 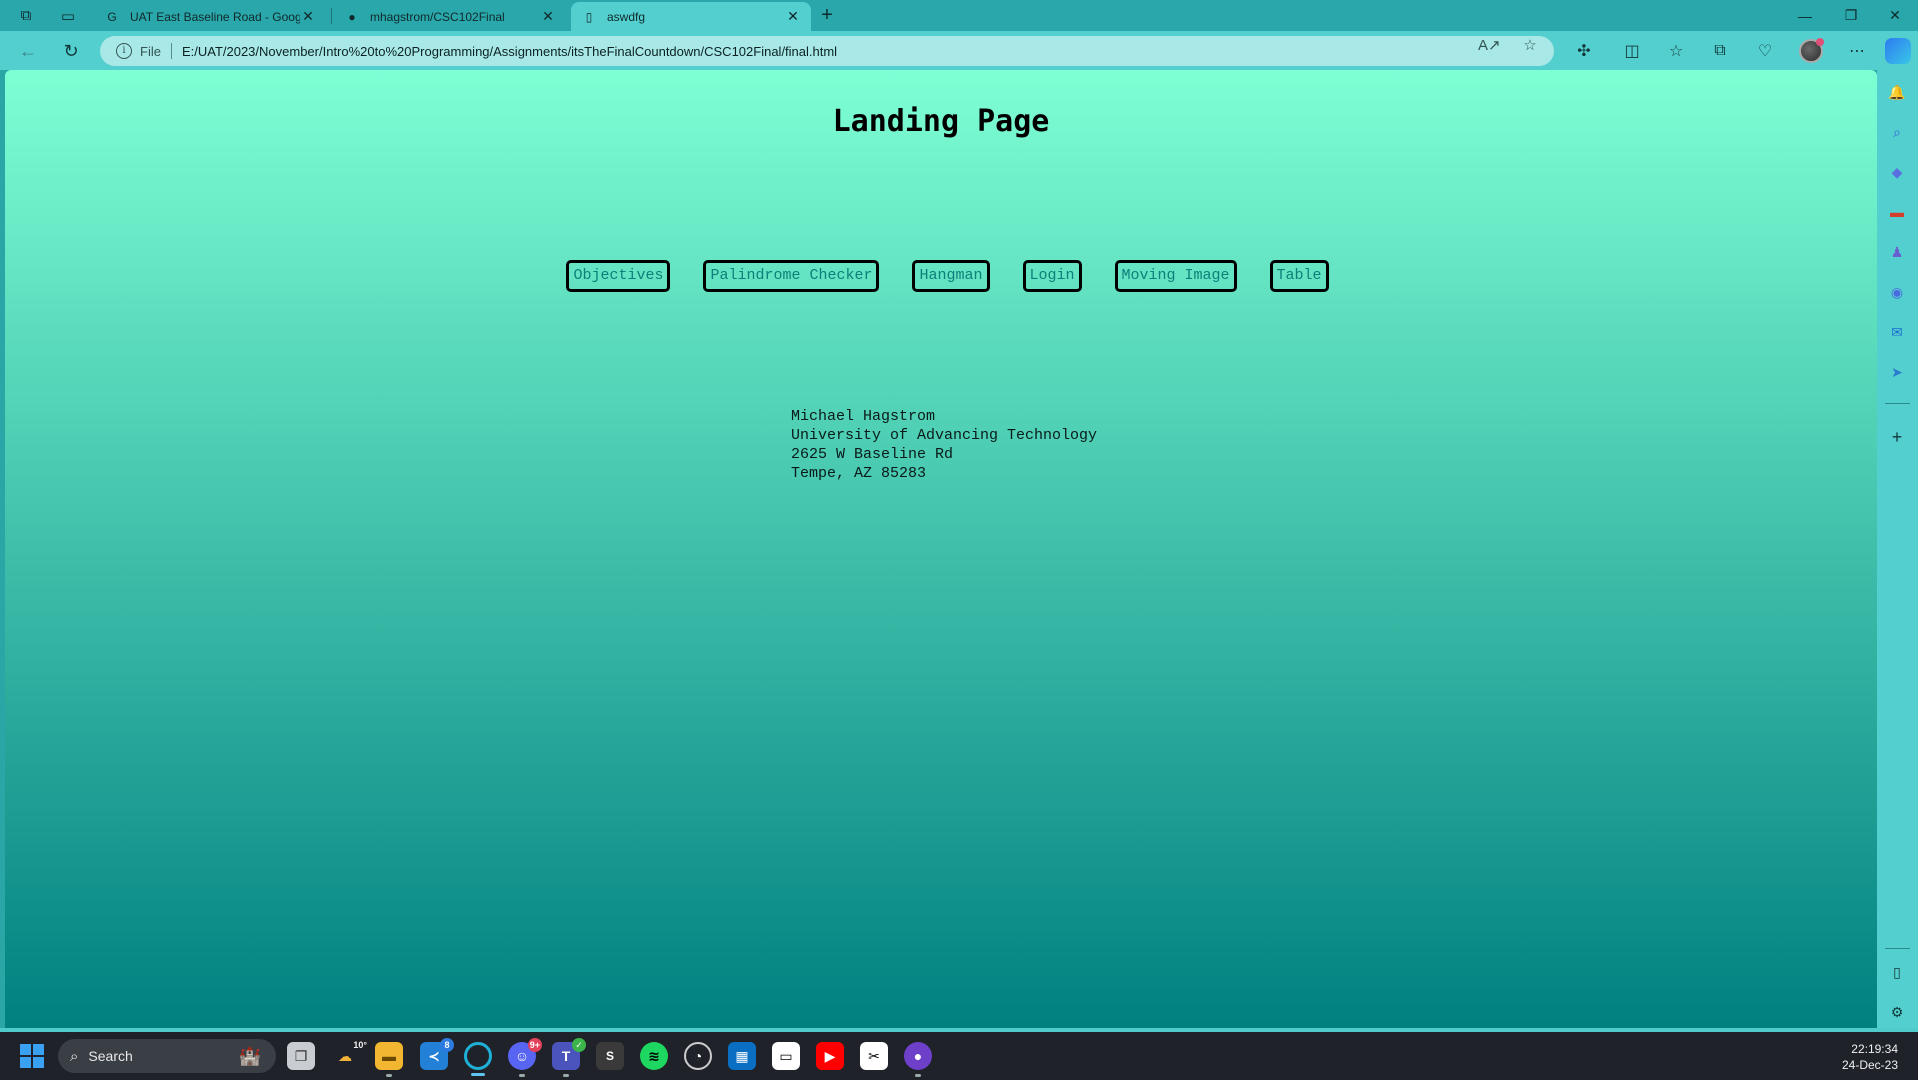 I want to click on close-window-button: ✕, so click(x=1895, y=15).